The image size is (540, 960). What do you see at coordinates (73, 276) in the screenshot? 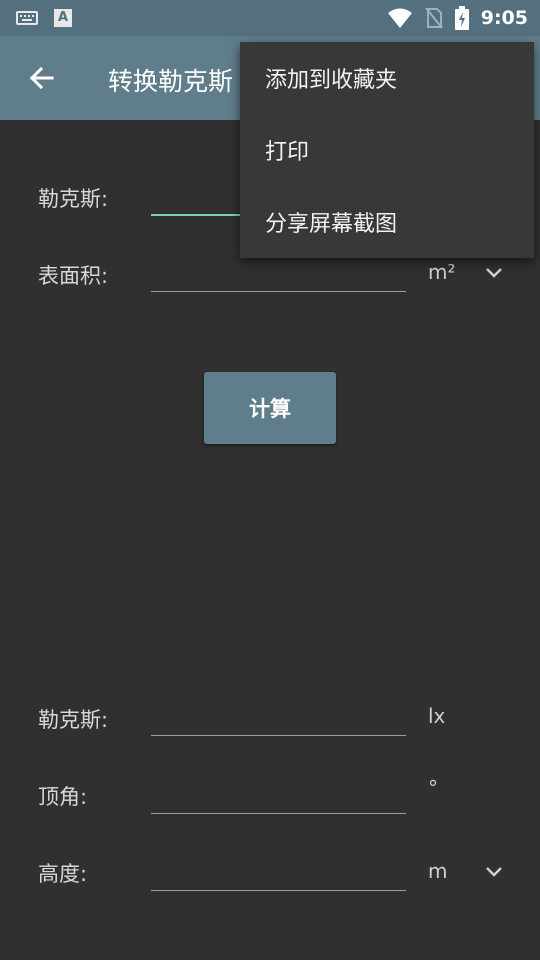
I see `surface-area-label: 表面积:` at bounding box center [73, 276].